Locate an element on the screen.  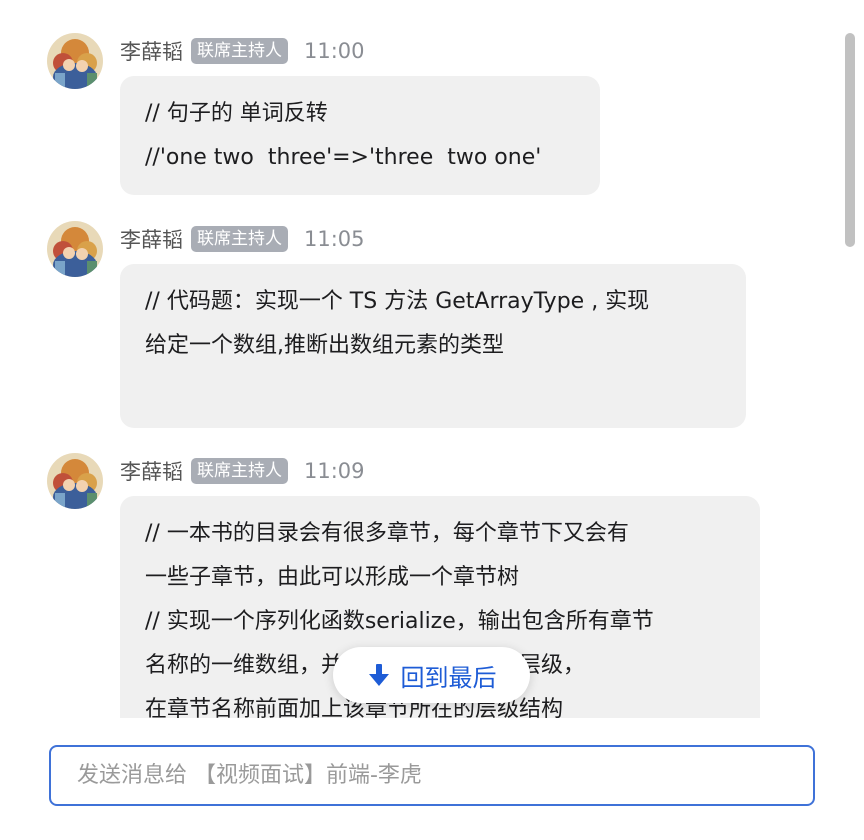
jump-to-latest-button: 回到最后 is located at coordinates (431, 675).